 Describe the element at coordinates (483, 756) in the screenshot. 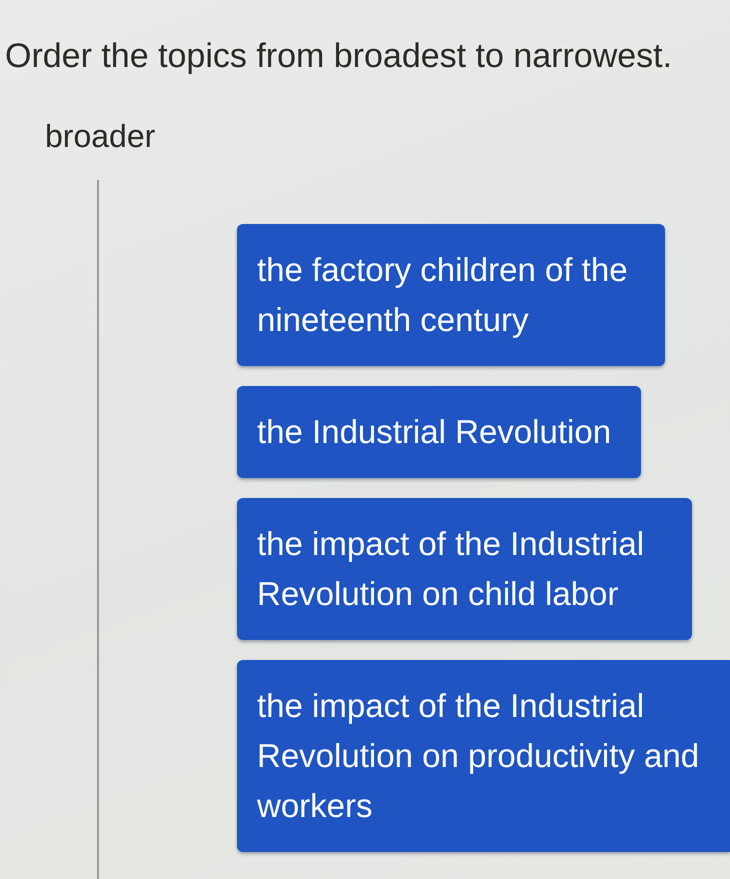

I see `topic-card: the impact of the Industrial Revolution on productivity and workers` at that location.